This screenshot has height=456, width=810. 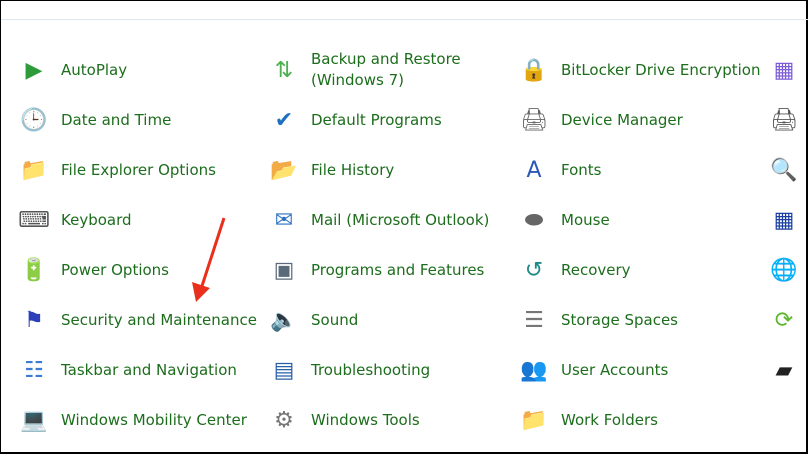 What do you see at coordinates (213, 252) in the screenshot?
I see `arrow-shaft` at bounding box center [213, 252].